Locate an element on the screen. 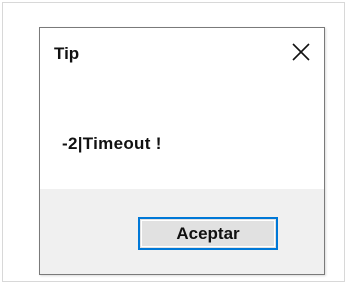 The width and height of the screenshot is (350, 288). accept-button-label: Aceptar is located at coordinates (208, 233).